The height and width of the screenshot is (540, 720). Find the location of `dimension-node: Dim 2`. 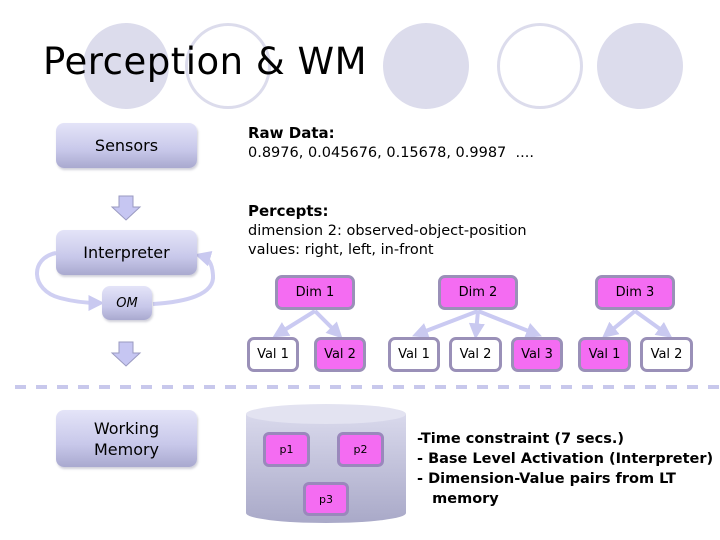

dimension-node: Dim 2 is located at coordinates (478, 292).